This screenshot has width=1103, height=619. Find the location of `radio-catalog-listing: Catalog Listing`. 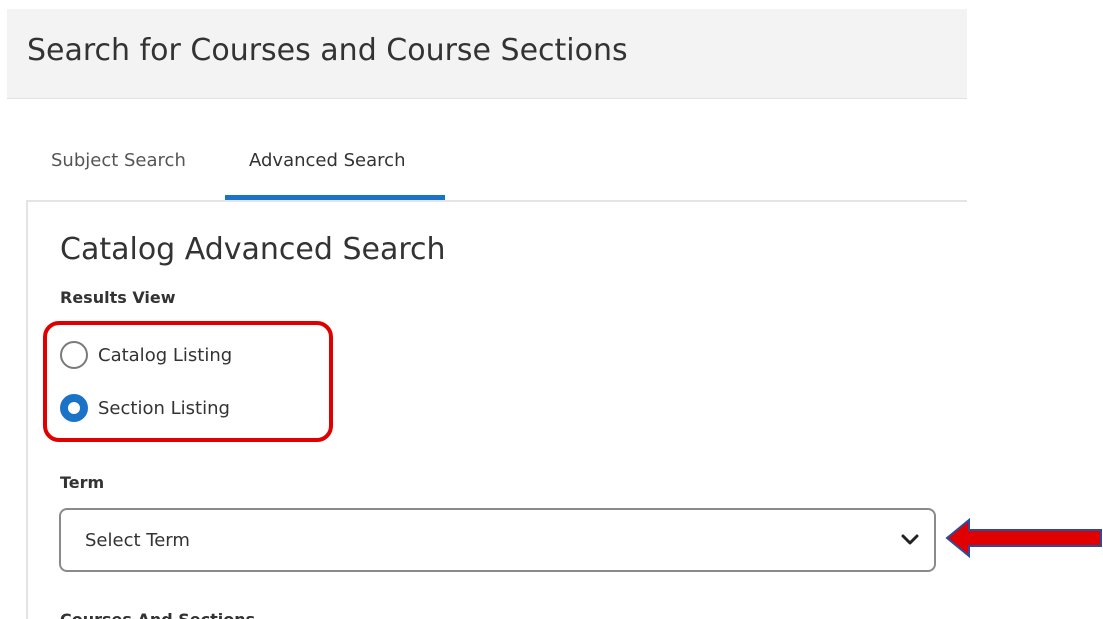

radio-catalog-listing: Catalog Listing is located at coordinates (146, 355).